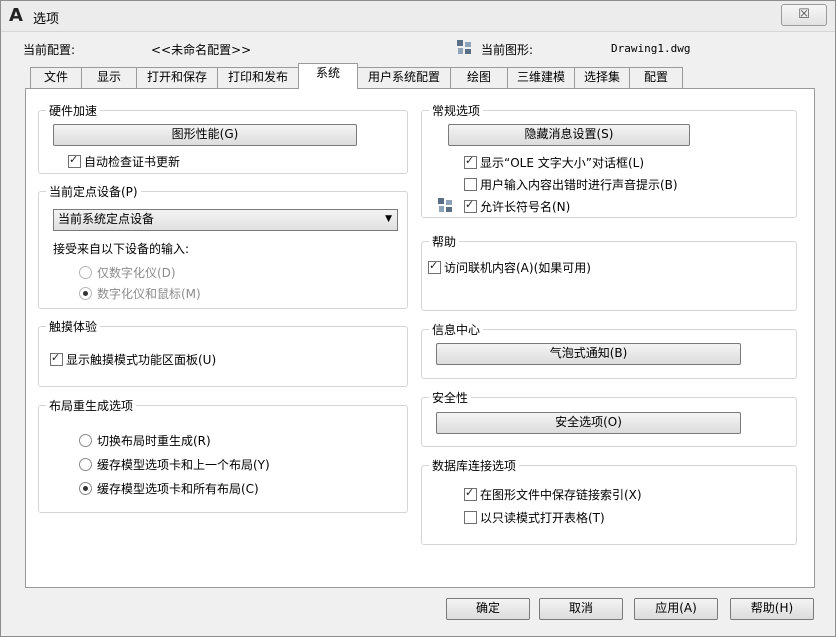  I want to click on checkbox-label: 用户输入内容出错时进行声音提示(B), so click(579, 185).